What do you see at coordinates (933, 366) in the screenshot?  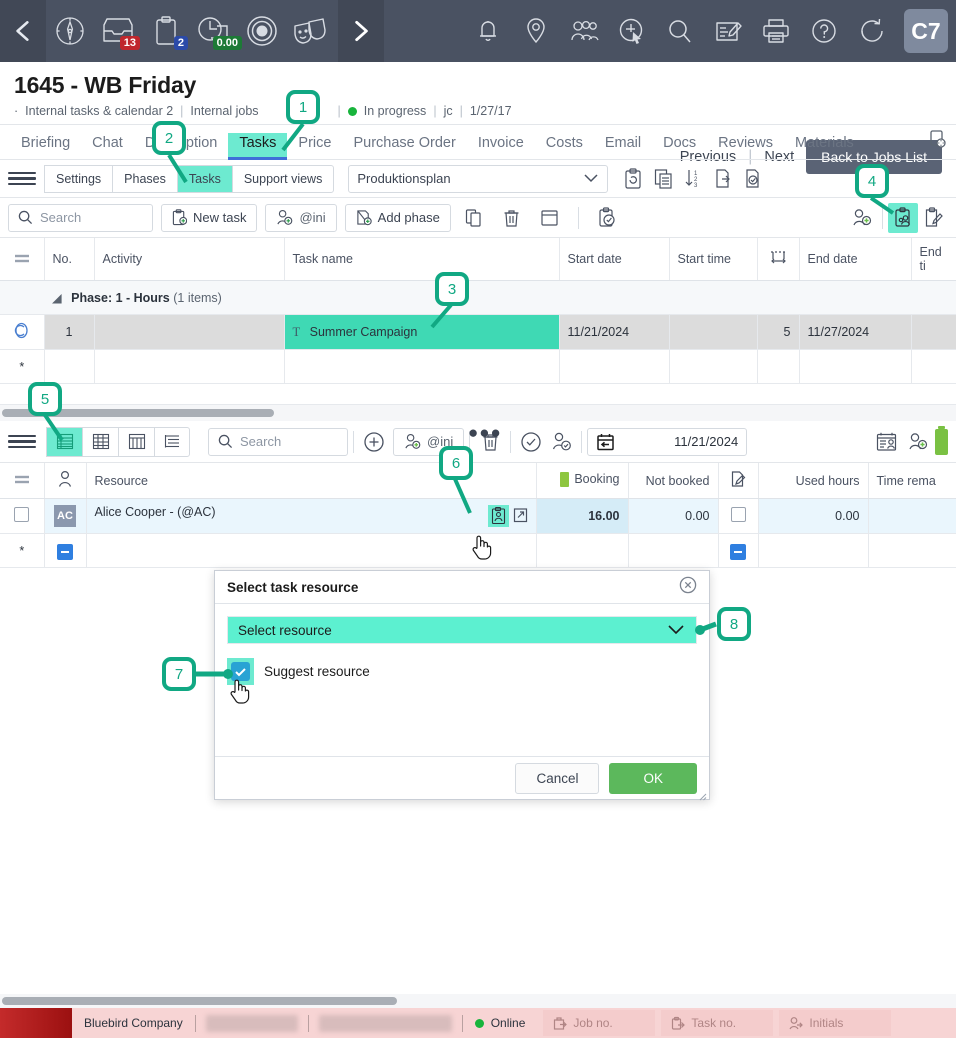 I see `new-cell-end-time` at bounding box center [933, 366].